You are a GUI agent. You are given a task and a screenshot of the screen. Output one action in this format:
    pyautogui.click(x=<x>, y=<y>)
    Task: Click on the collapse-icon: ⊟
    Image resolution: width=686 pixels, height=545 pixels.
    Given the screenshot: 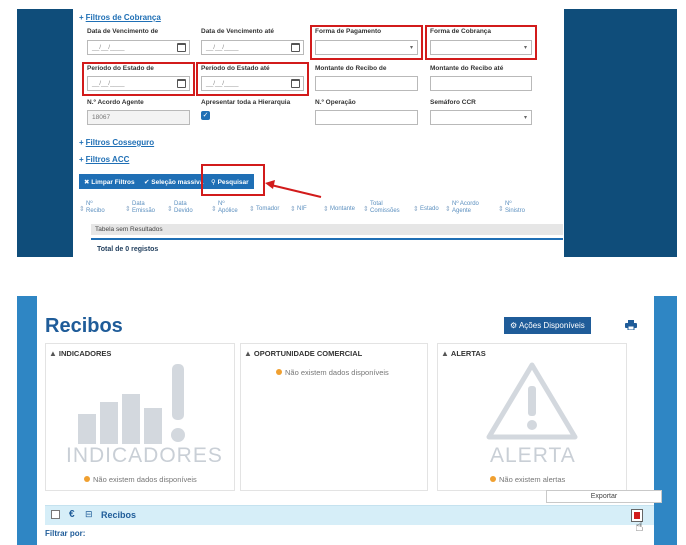 What is the action you would take?
    pyautogui.click(x=89, y=514)
    